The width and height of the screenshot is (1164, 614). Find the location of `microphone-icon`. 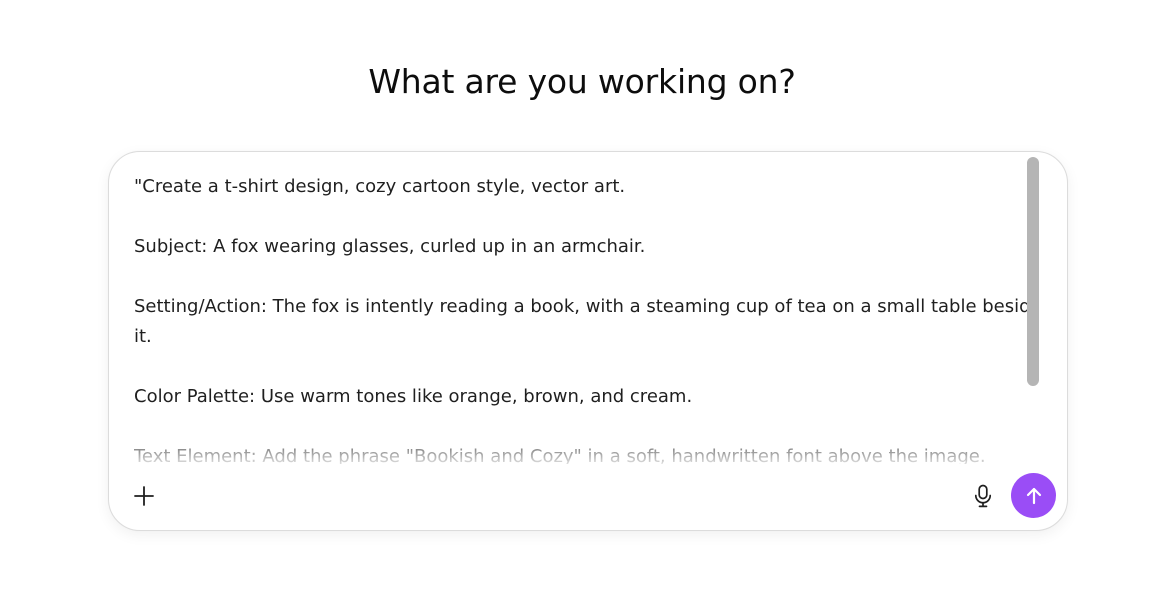

microphone-icon is located at coordinates (983, 496).